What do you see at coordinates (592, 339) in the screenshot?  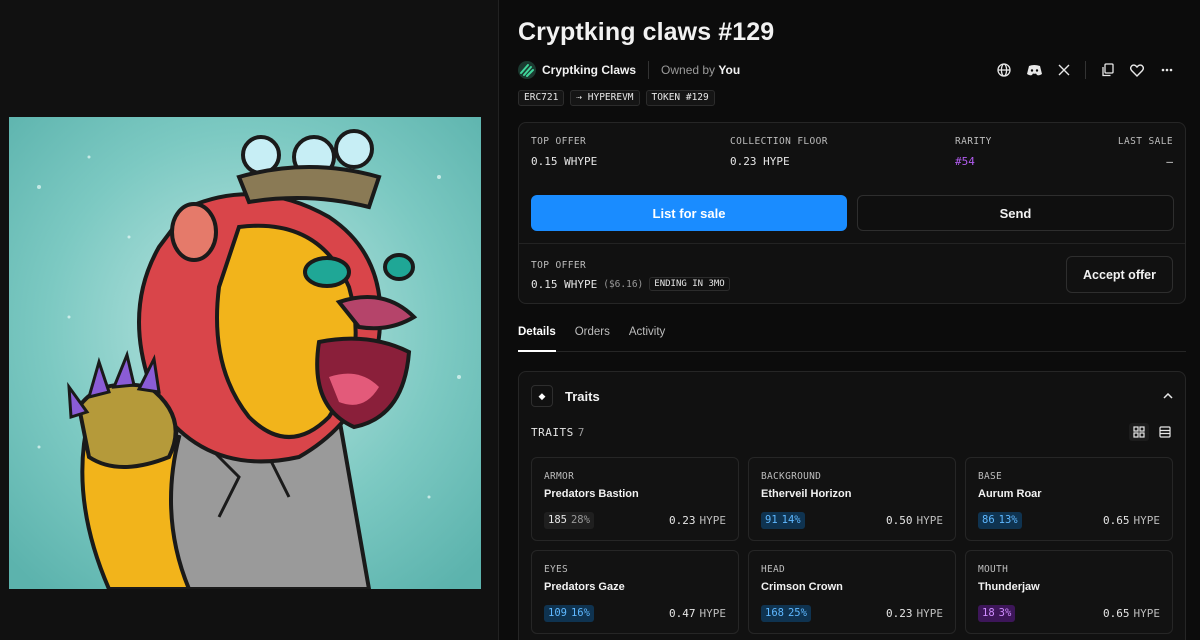 I see `tab-orders: Orders` at bounding box center [592, 339].